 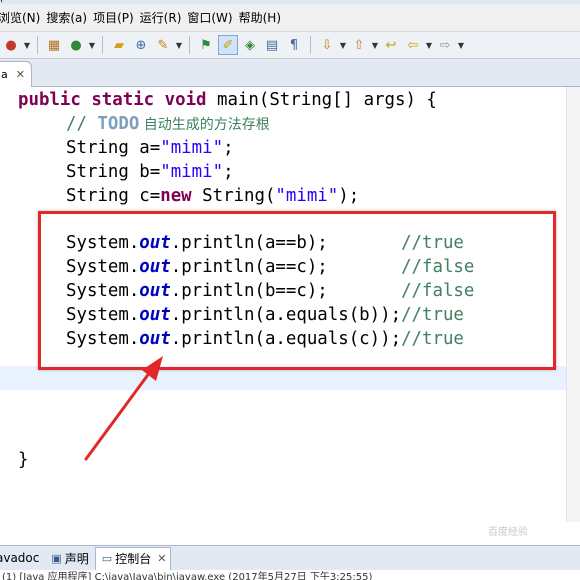 I want to click on tab-declaration: ▣ 声明, so click(x=69, y=558).